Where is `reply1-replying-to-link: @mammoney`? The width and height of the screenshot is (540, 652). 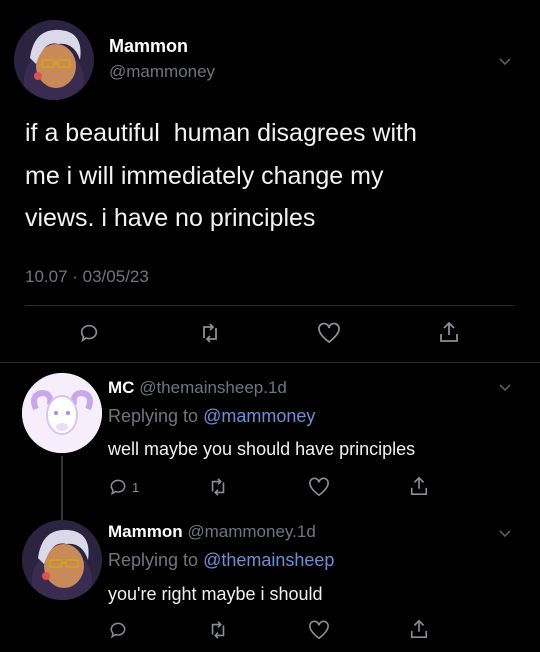
reply1-replying-to-link: @mammoney is located at coordinates (259, 416).